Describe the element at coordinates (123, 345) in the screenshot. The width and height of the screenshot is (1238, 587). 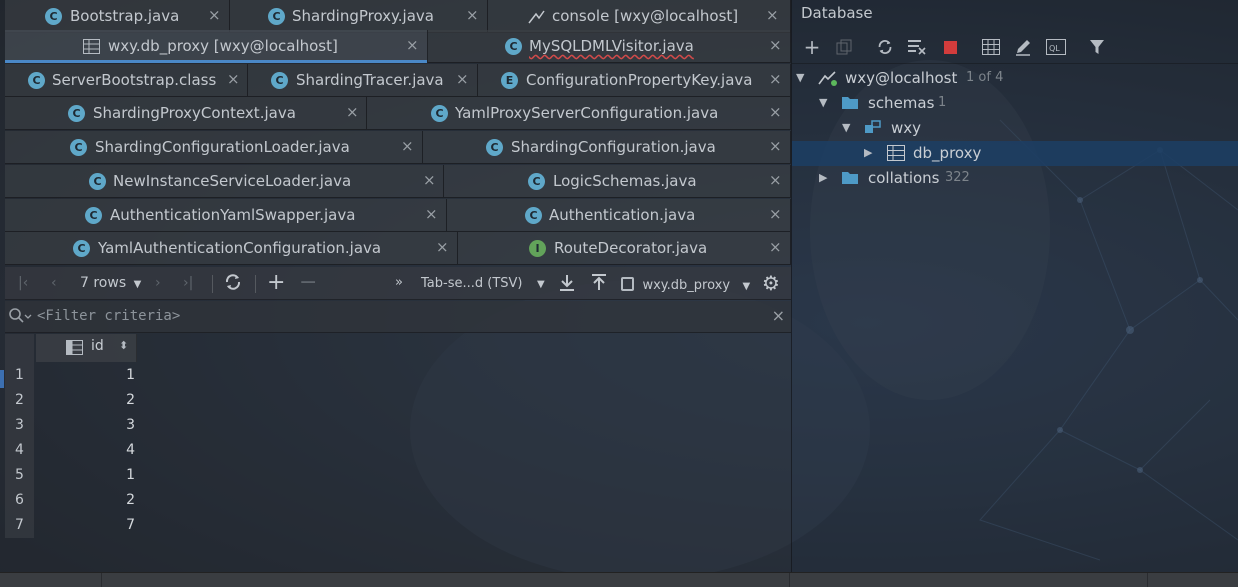
I see `sort-icon: ⬍` at that location.